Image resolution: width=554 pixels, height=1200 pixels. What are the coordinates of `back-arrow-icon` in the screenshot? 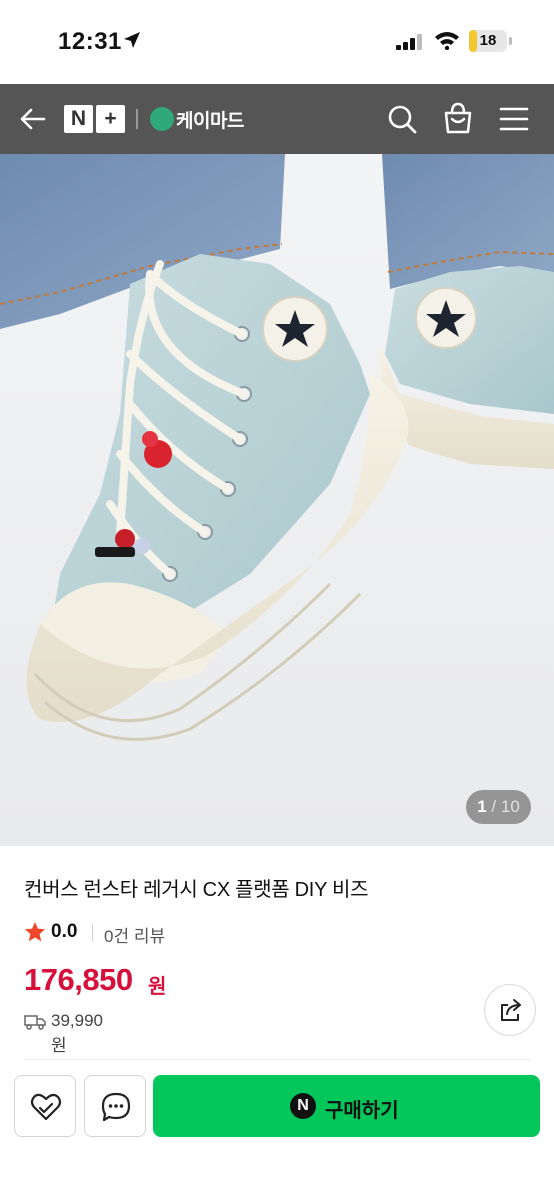 It's located at (33, 119).